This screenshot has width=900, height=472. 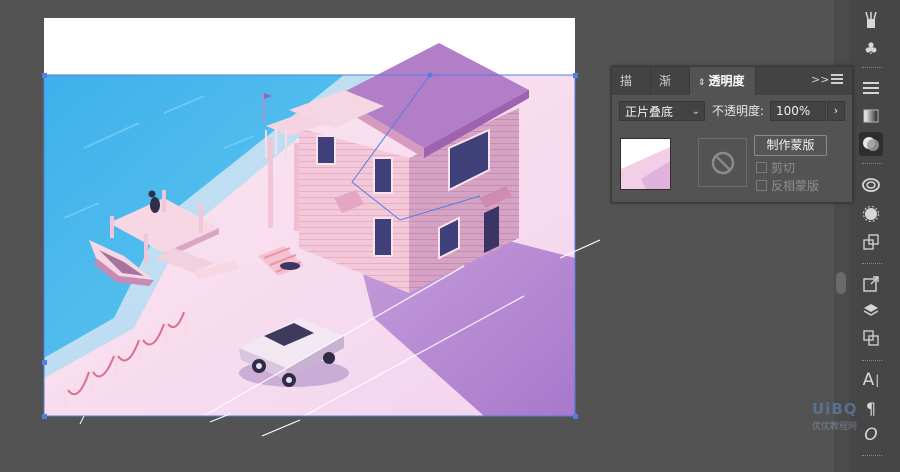 What do you see at coordinates (820, 79) in the screenshot?
I see `collapse-panel-icon: >>` at bounding box center [820, 79].